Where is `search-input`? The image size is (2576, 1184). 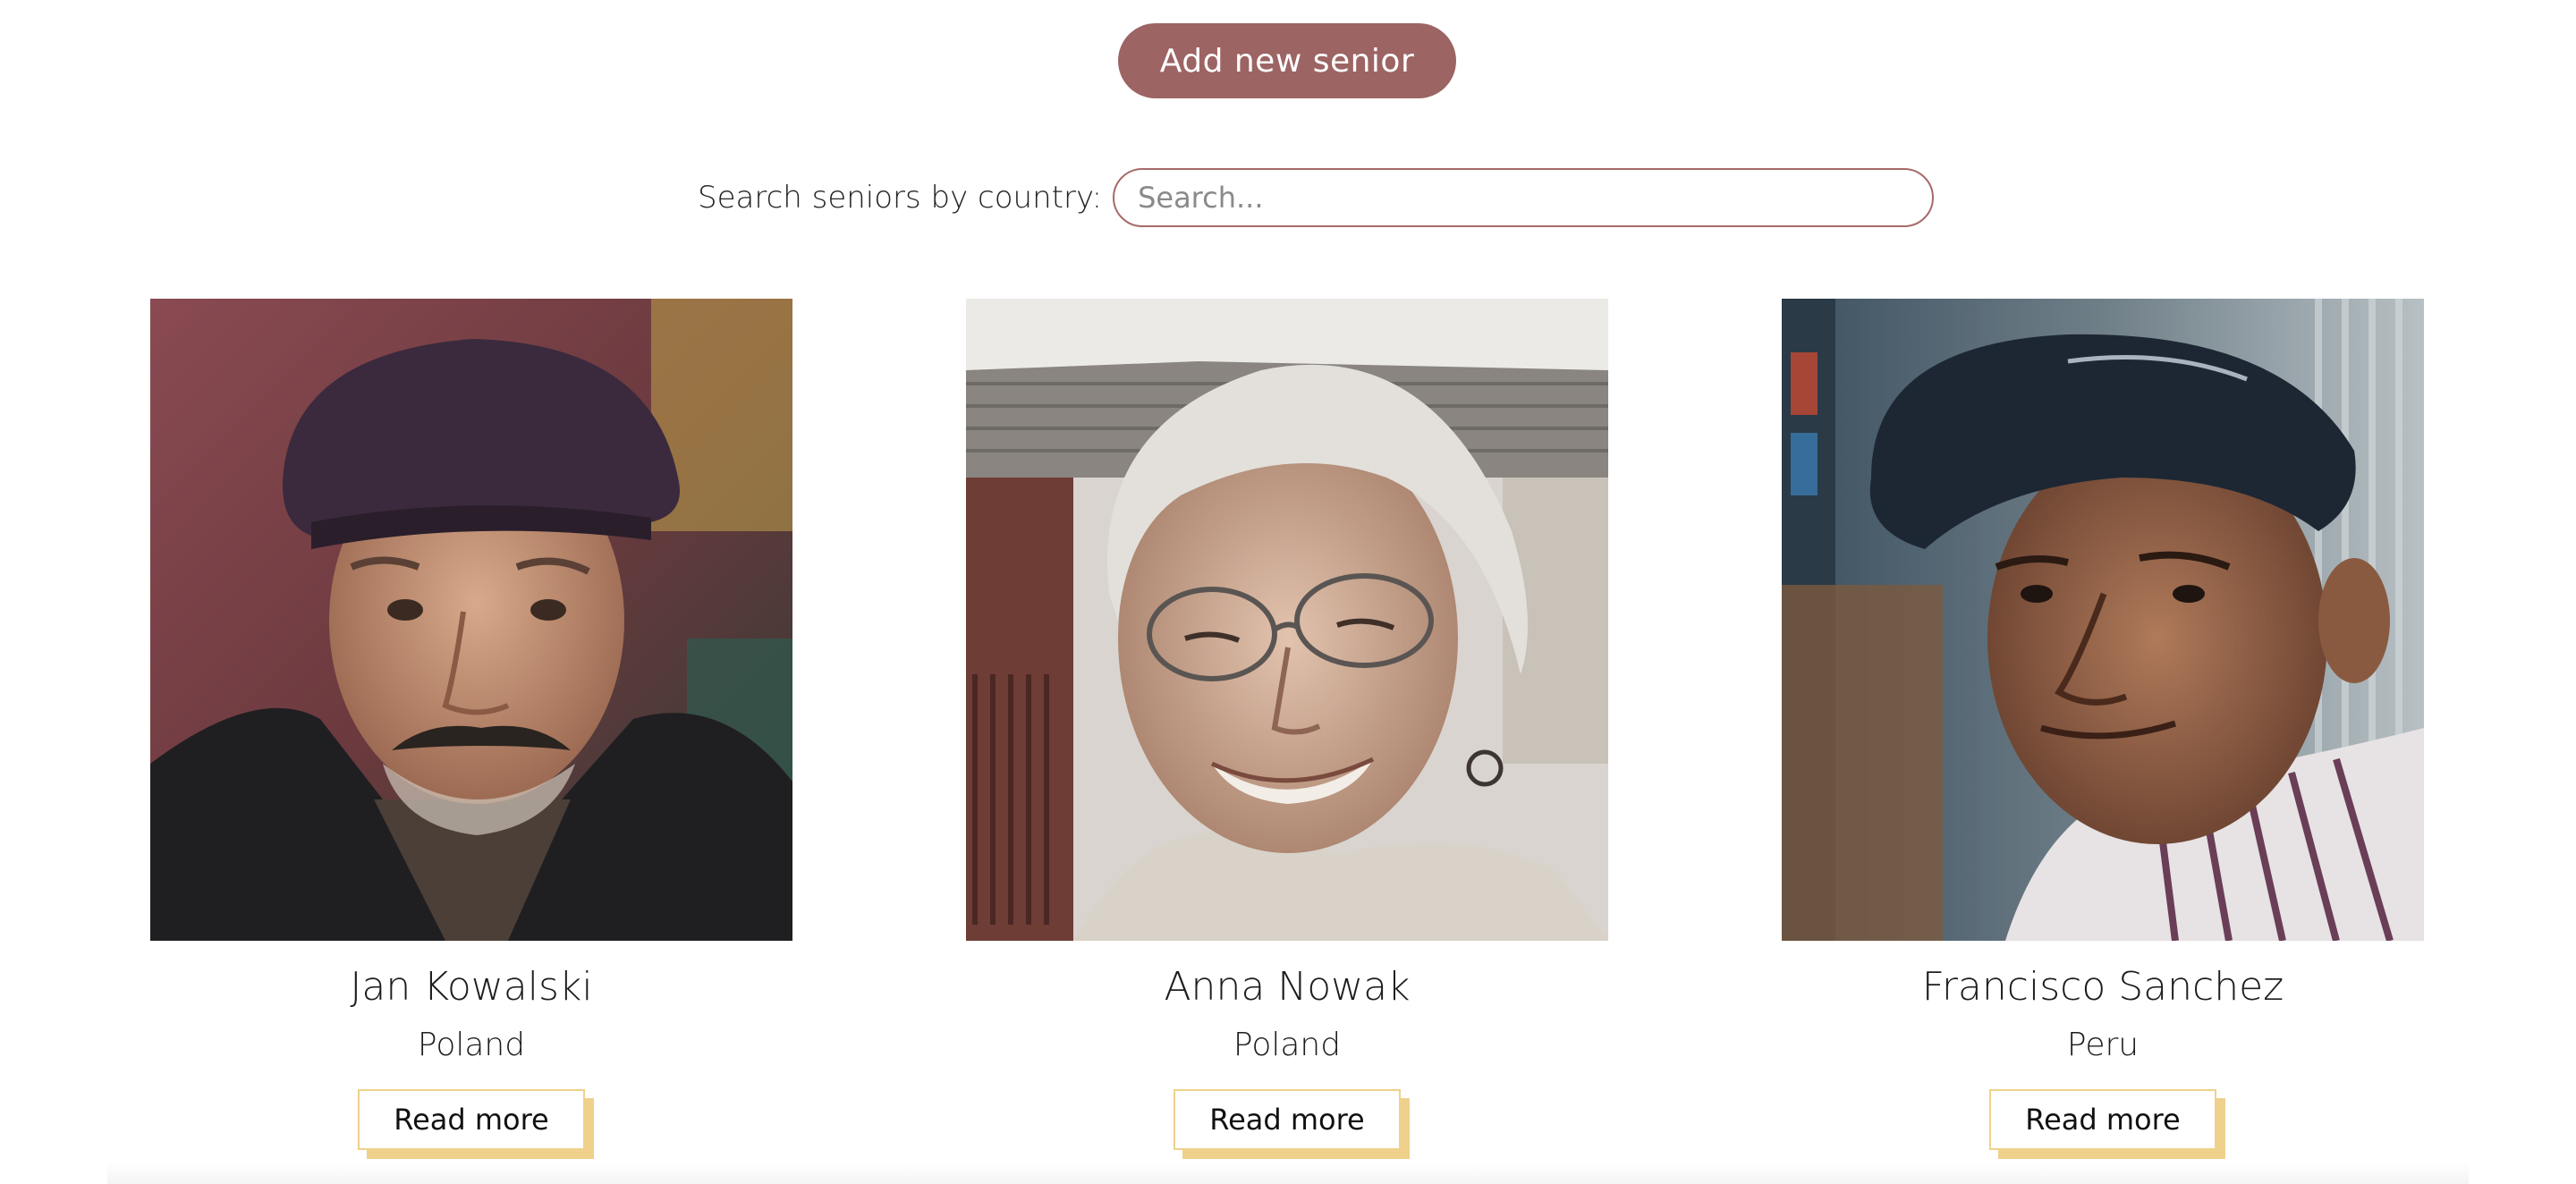
search-input is located at coordinates (1524, 197).